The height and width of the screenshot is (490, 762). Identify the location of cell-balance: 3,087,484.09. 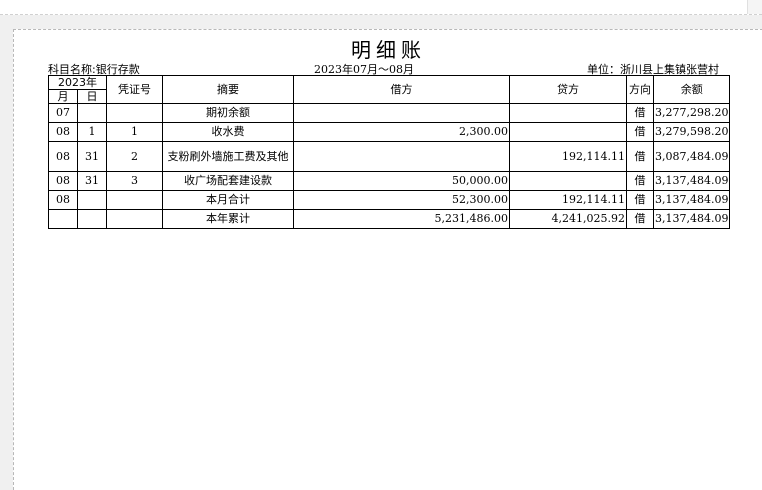
(691, 156).